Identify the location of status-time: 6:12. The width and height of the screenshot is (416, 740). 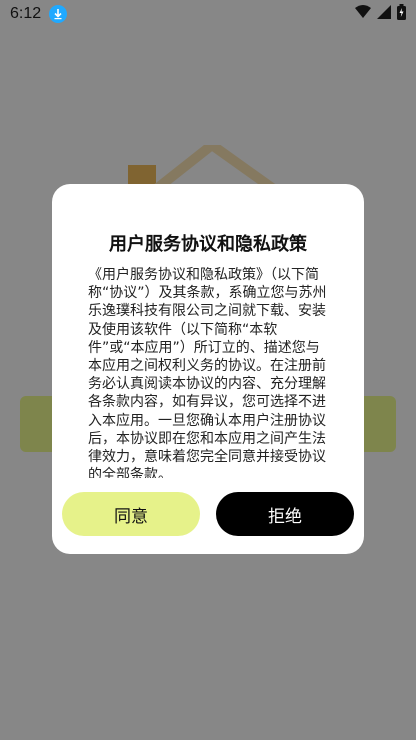
(26, 13).